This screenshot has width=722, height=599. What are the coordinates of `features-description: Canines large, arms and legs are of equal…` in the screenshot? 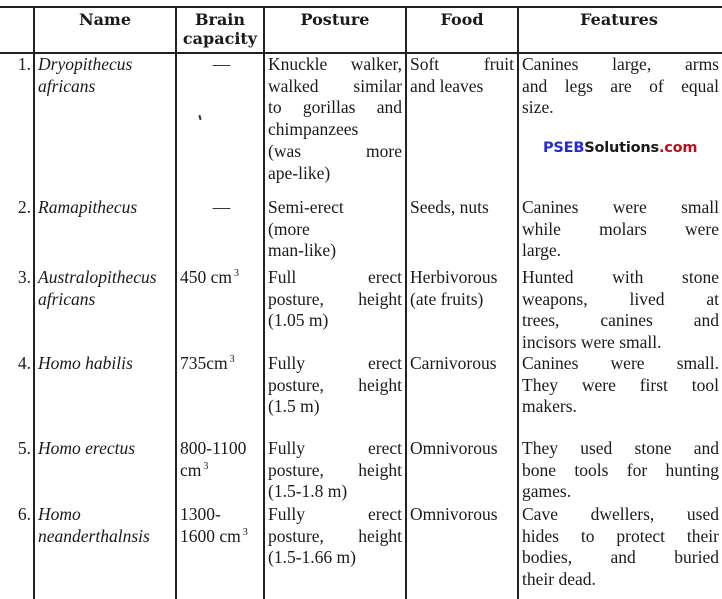 It's located at (620, 86).